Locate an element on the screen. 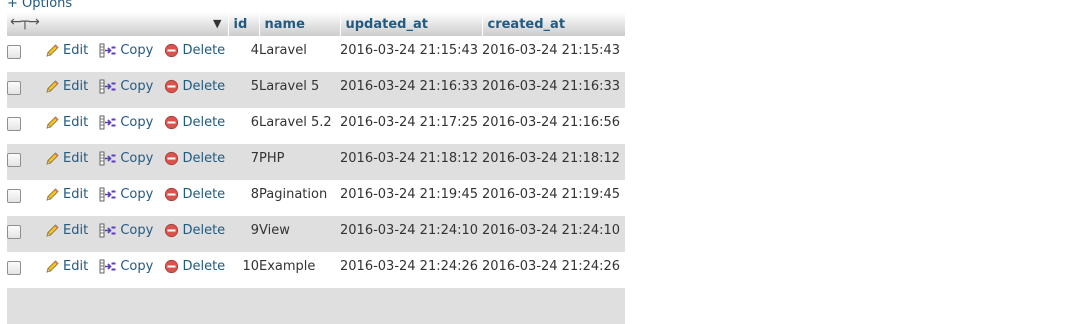 The width and height of the screenshot is (1085, 324). column-header-id: id is located at coordinates (244, 24).